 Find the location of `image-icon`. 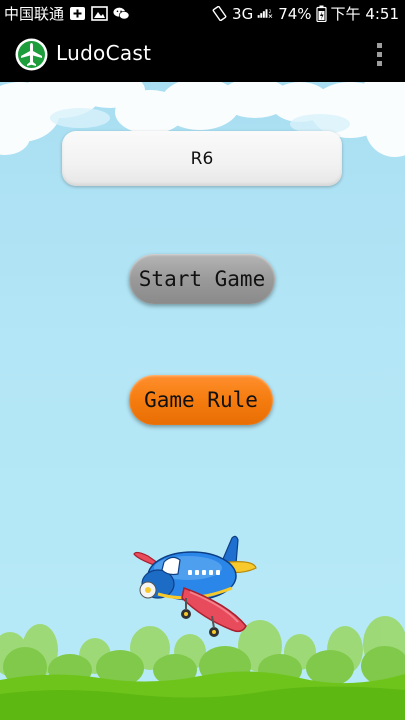

image-icon is located at coordinates (99, 13).